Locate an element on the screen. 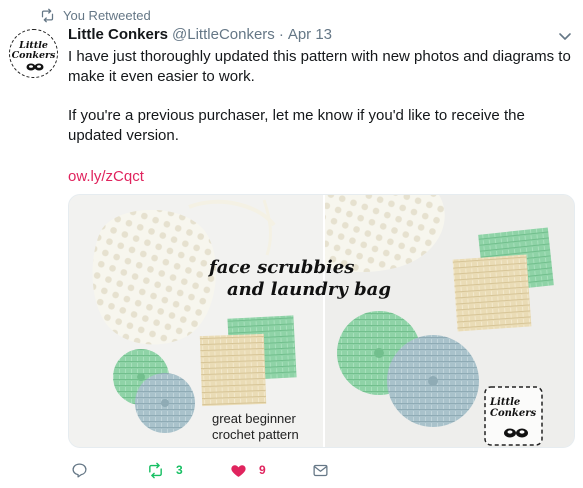 This screenshot has width=583, height=488. cream-square-scrubby is located at coordinates (233, 370).